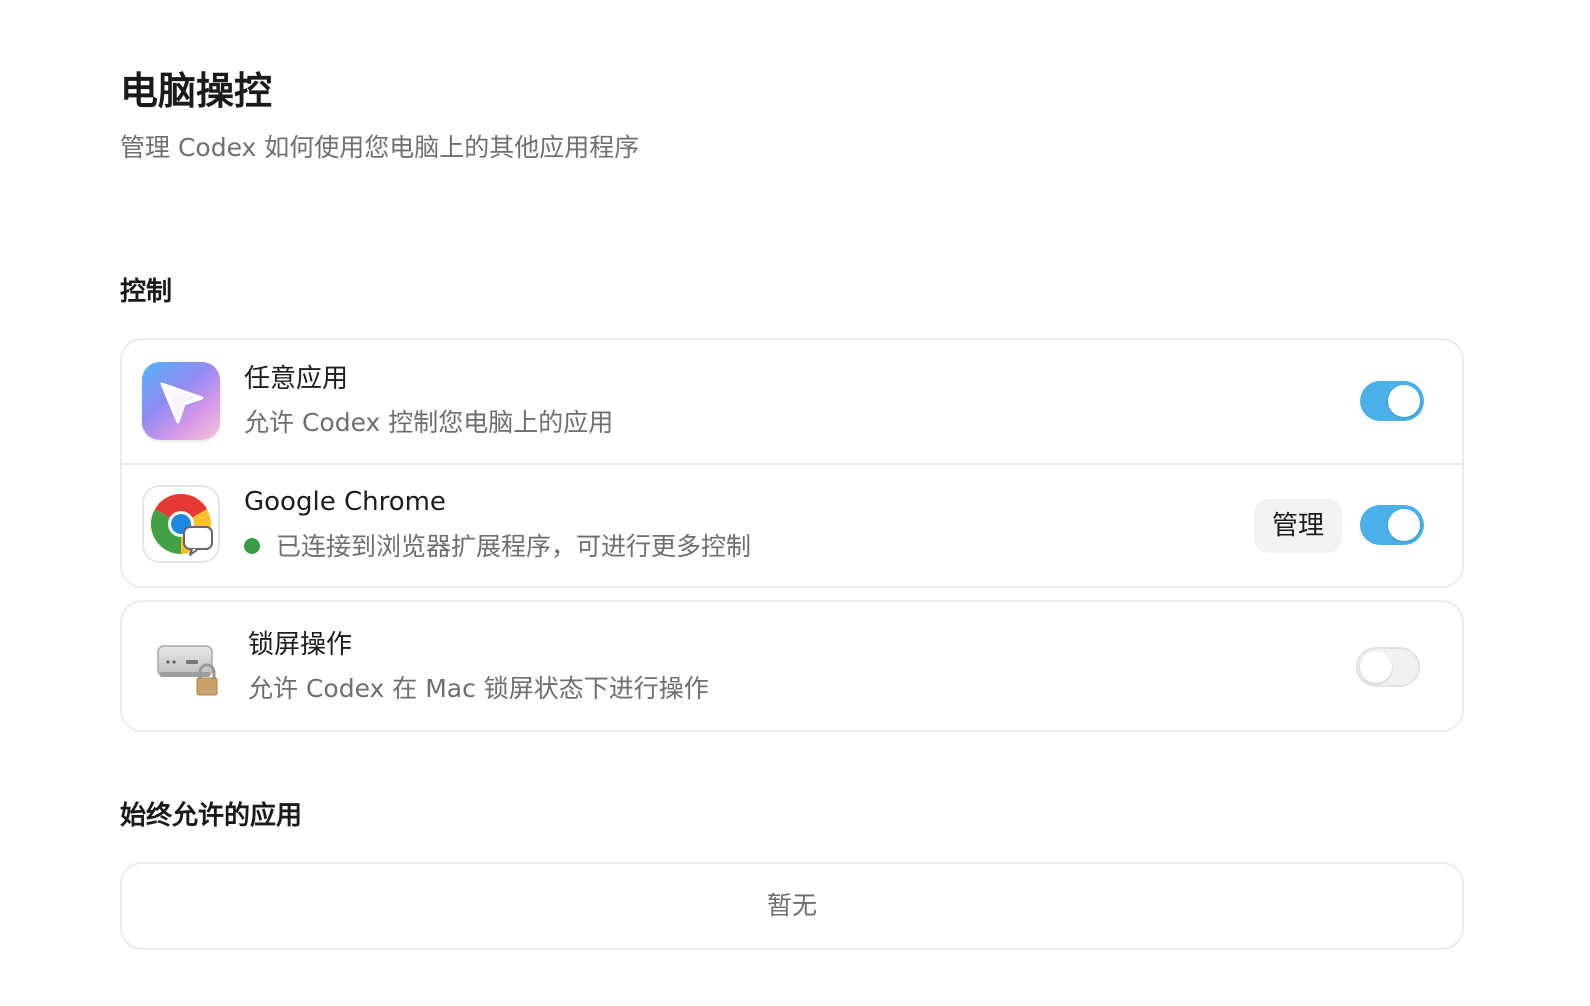 This screenshot has height=1006, width=1590. I want to click on any-app-toggle, so click(1392, 401).